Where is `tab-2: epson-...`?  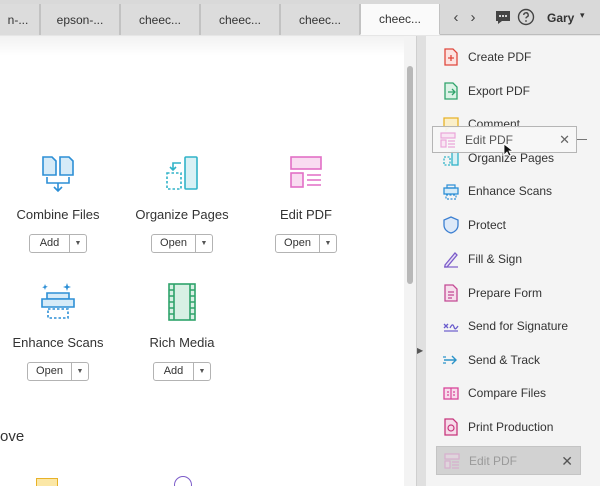 tab-2: epson-... is located at coordinates (80, 19).